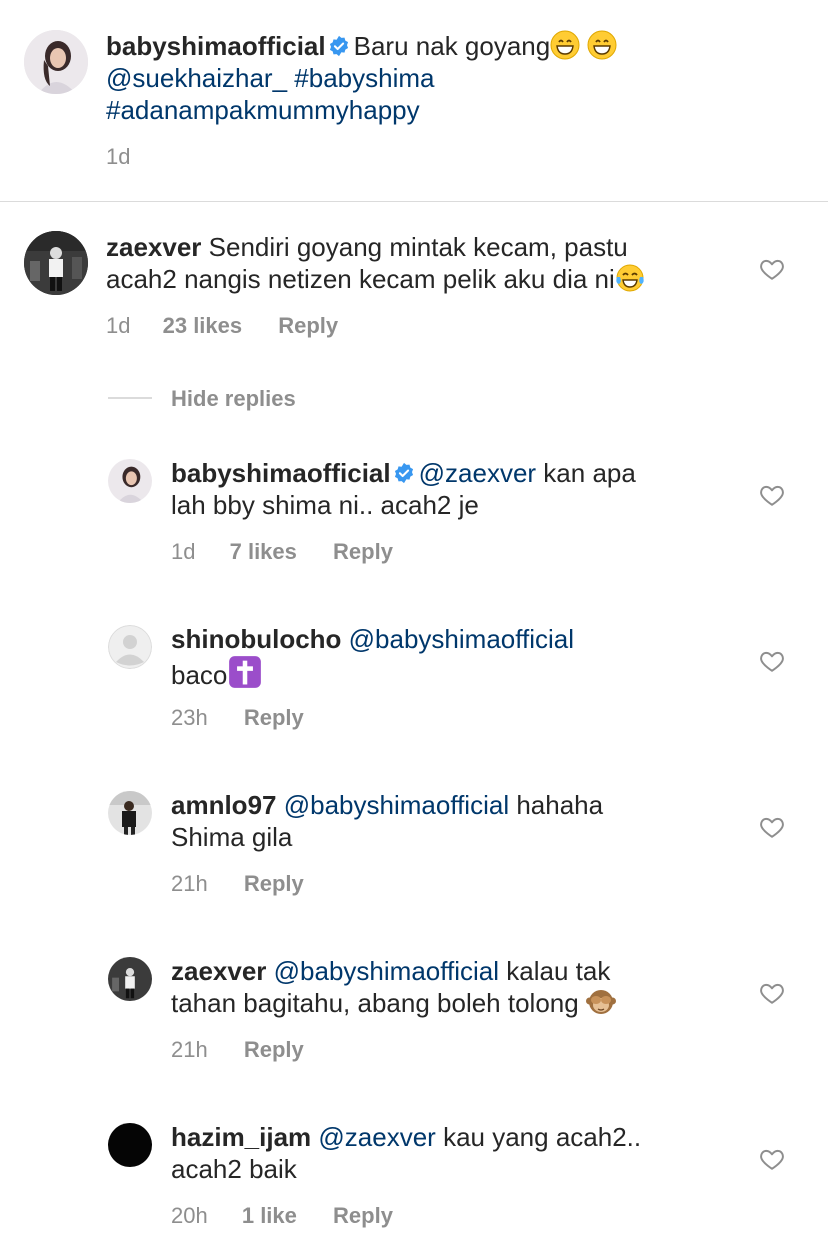 The height and width of the screenshot is (1258, 828). What do you see at coordinates (269, 1215) in the screenshot?
I see `likes-count: 1 like` at bounding box center [269, 1215].